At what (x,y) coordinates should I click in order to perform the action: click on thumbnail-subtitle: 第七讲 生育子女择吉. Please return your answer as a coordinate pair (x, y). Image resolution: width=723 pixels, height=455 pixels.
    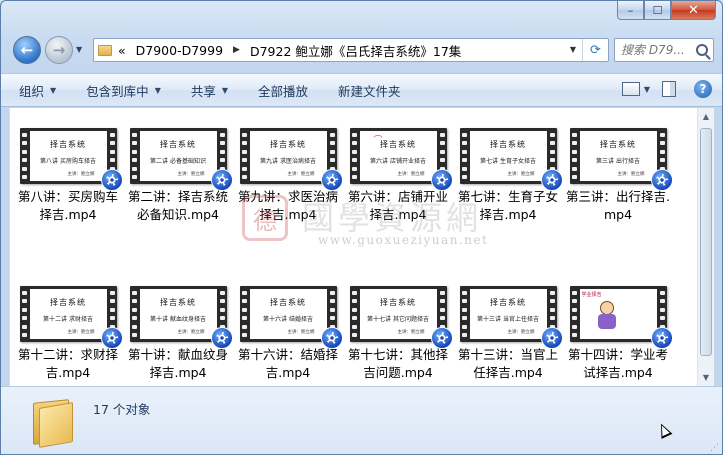
    Looking at the image, I should click on (508, 161).